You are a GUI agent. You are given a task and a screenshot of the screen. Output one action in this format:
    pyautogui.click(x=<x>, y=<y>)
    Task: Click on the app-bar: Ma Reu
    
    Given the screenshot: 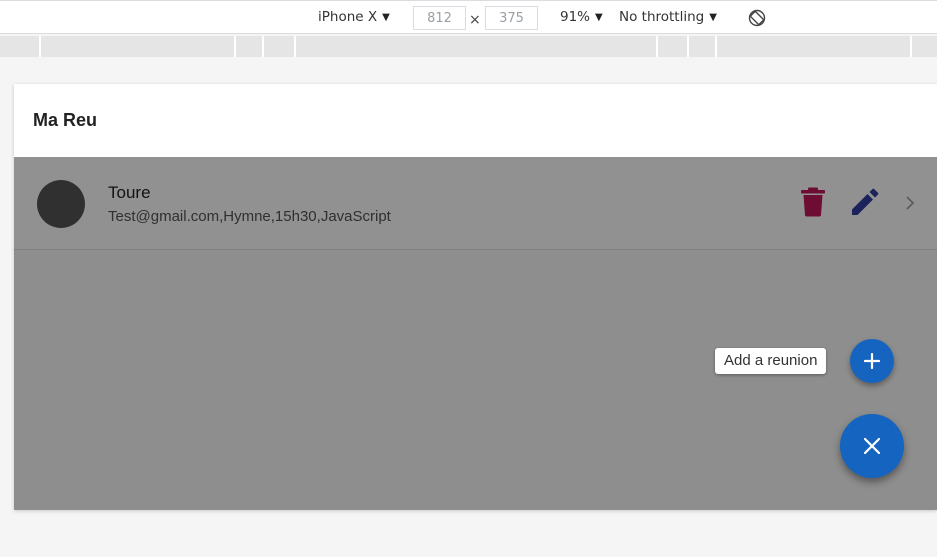 What is the action you would take?
    pyautogui.click(x=475, y=120)
    